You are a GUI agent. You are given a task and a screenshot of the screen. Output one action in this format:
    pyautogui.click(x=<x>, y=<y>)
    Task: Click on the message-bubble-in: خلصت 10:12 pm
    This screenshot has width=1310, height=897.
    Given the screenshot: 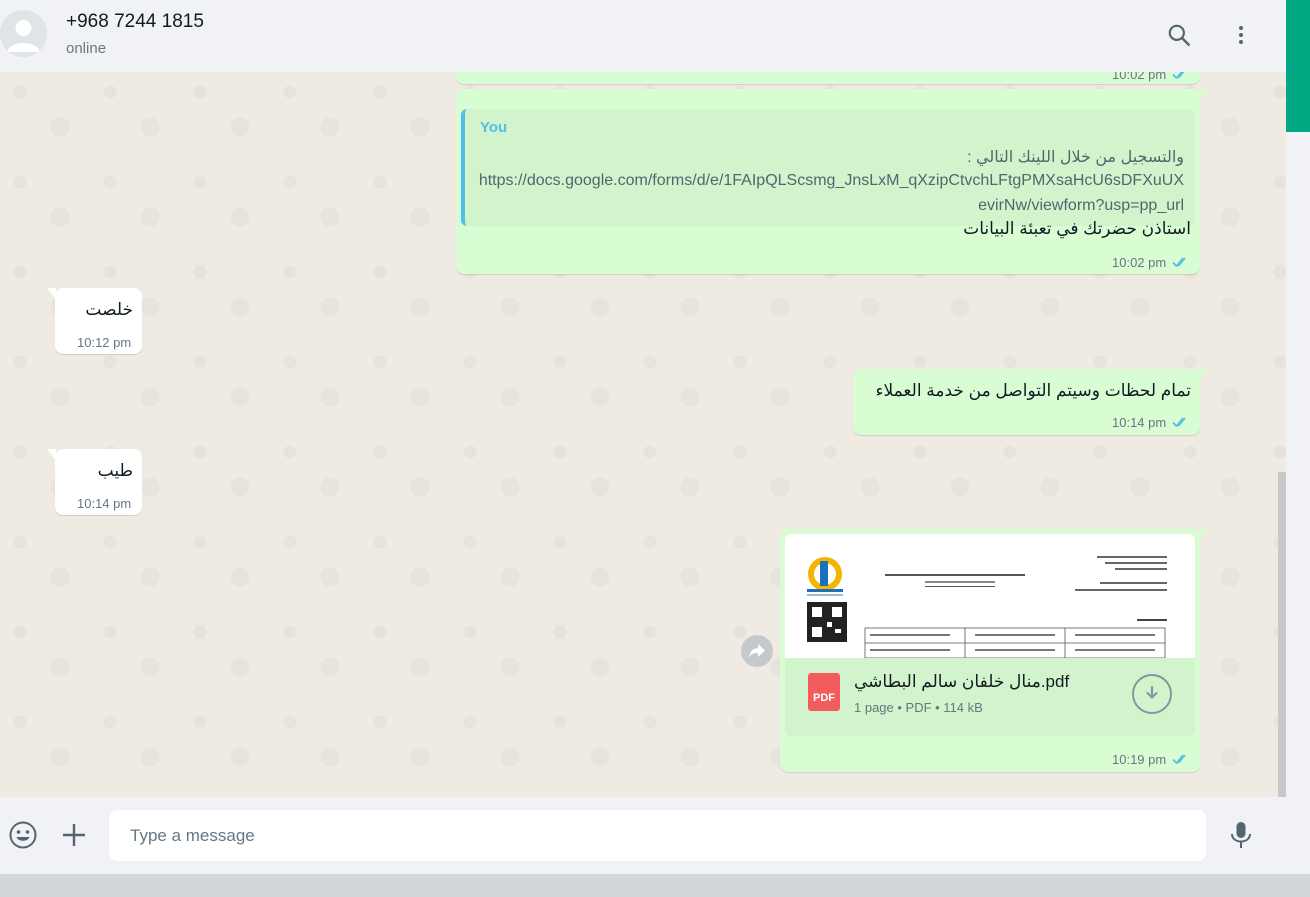 What is the action you would take?
    pyautogui.click(x=94, y=321)
    